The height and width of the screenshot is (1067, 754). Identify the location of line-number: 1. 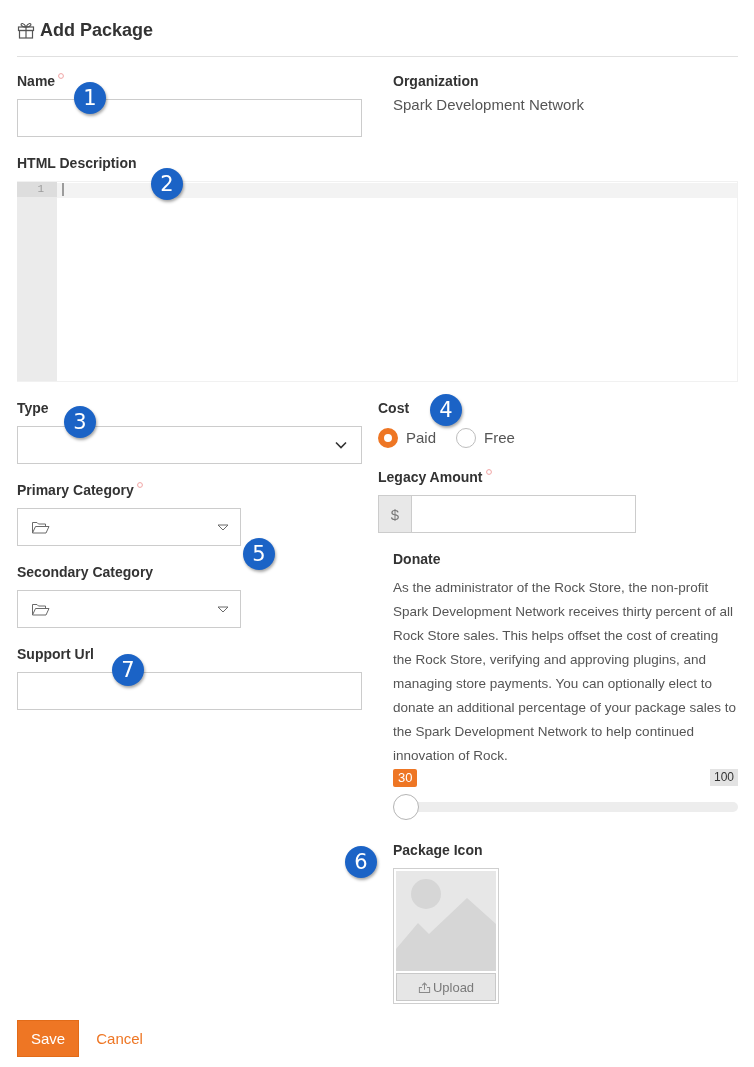
(37, 189).